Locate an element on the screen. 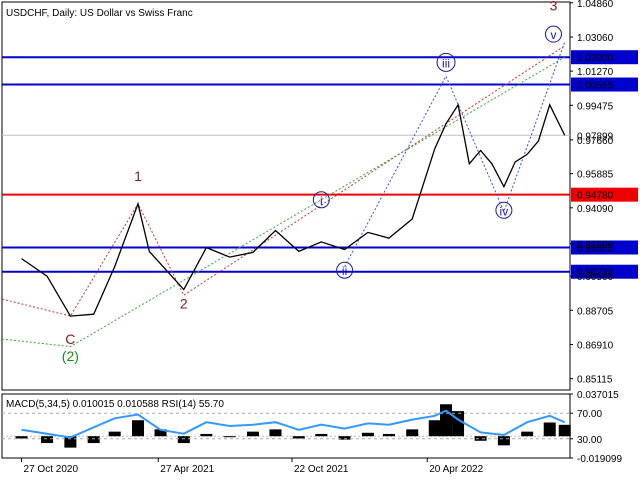  price-level-label: 1.00565 is located at coordinates (595, 86).